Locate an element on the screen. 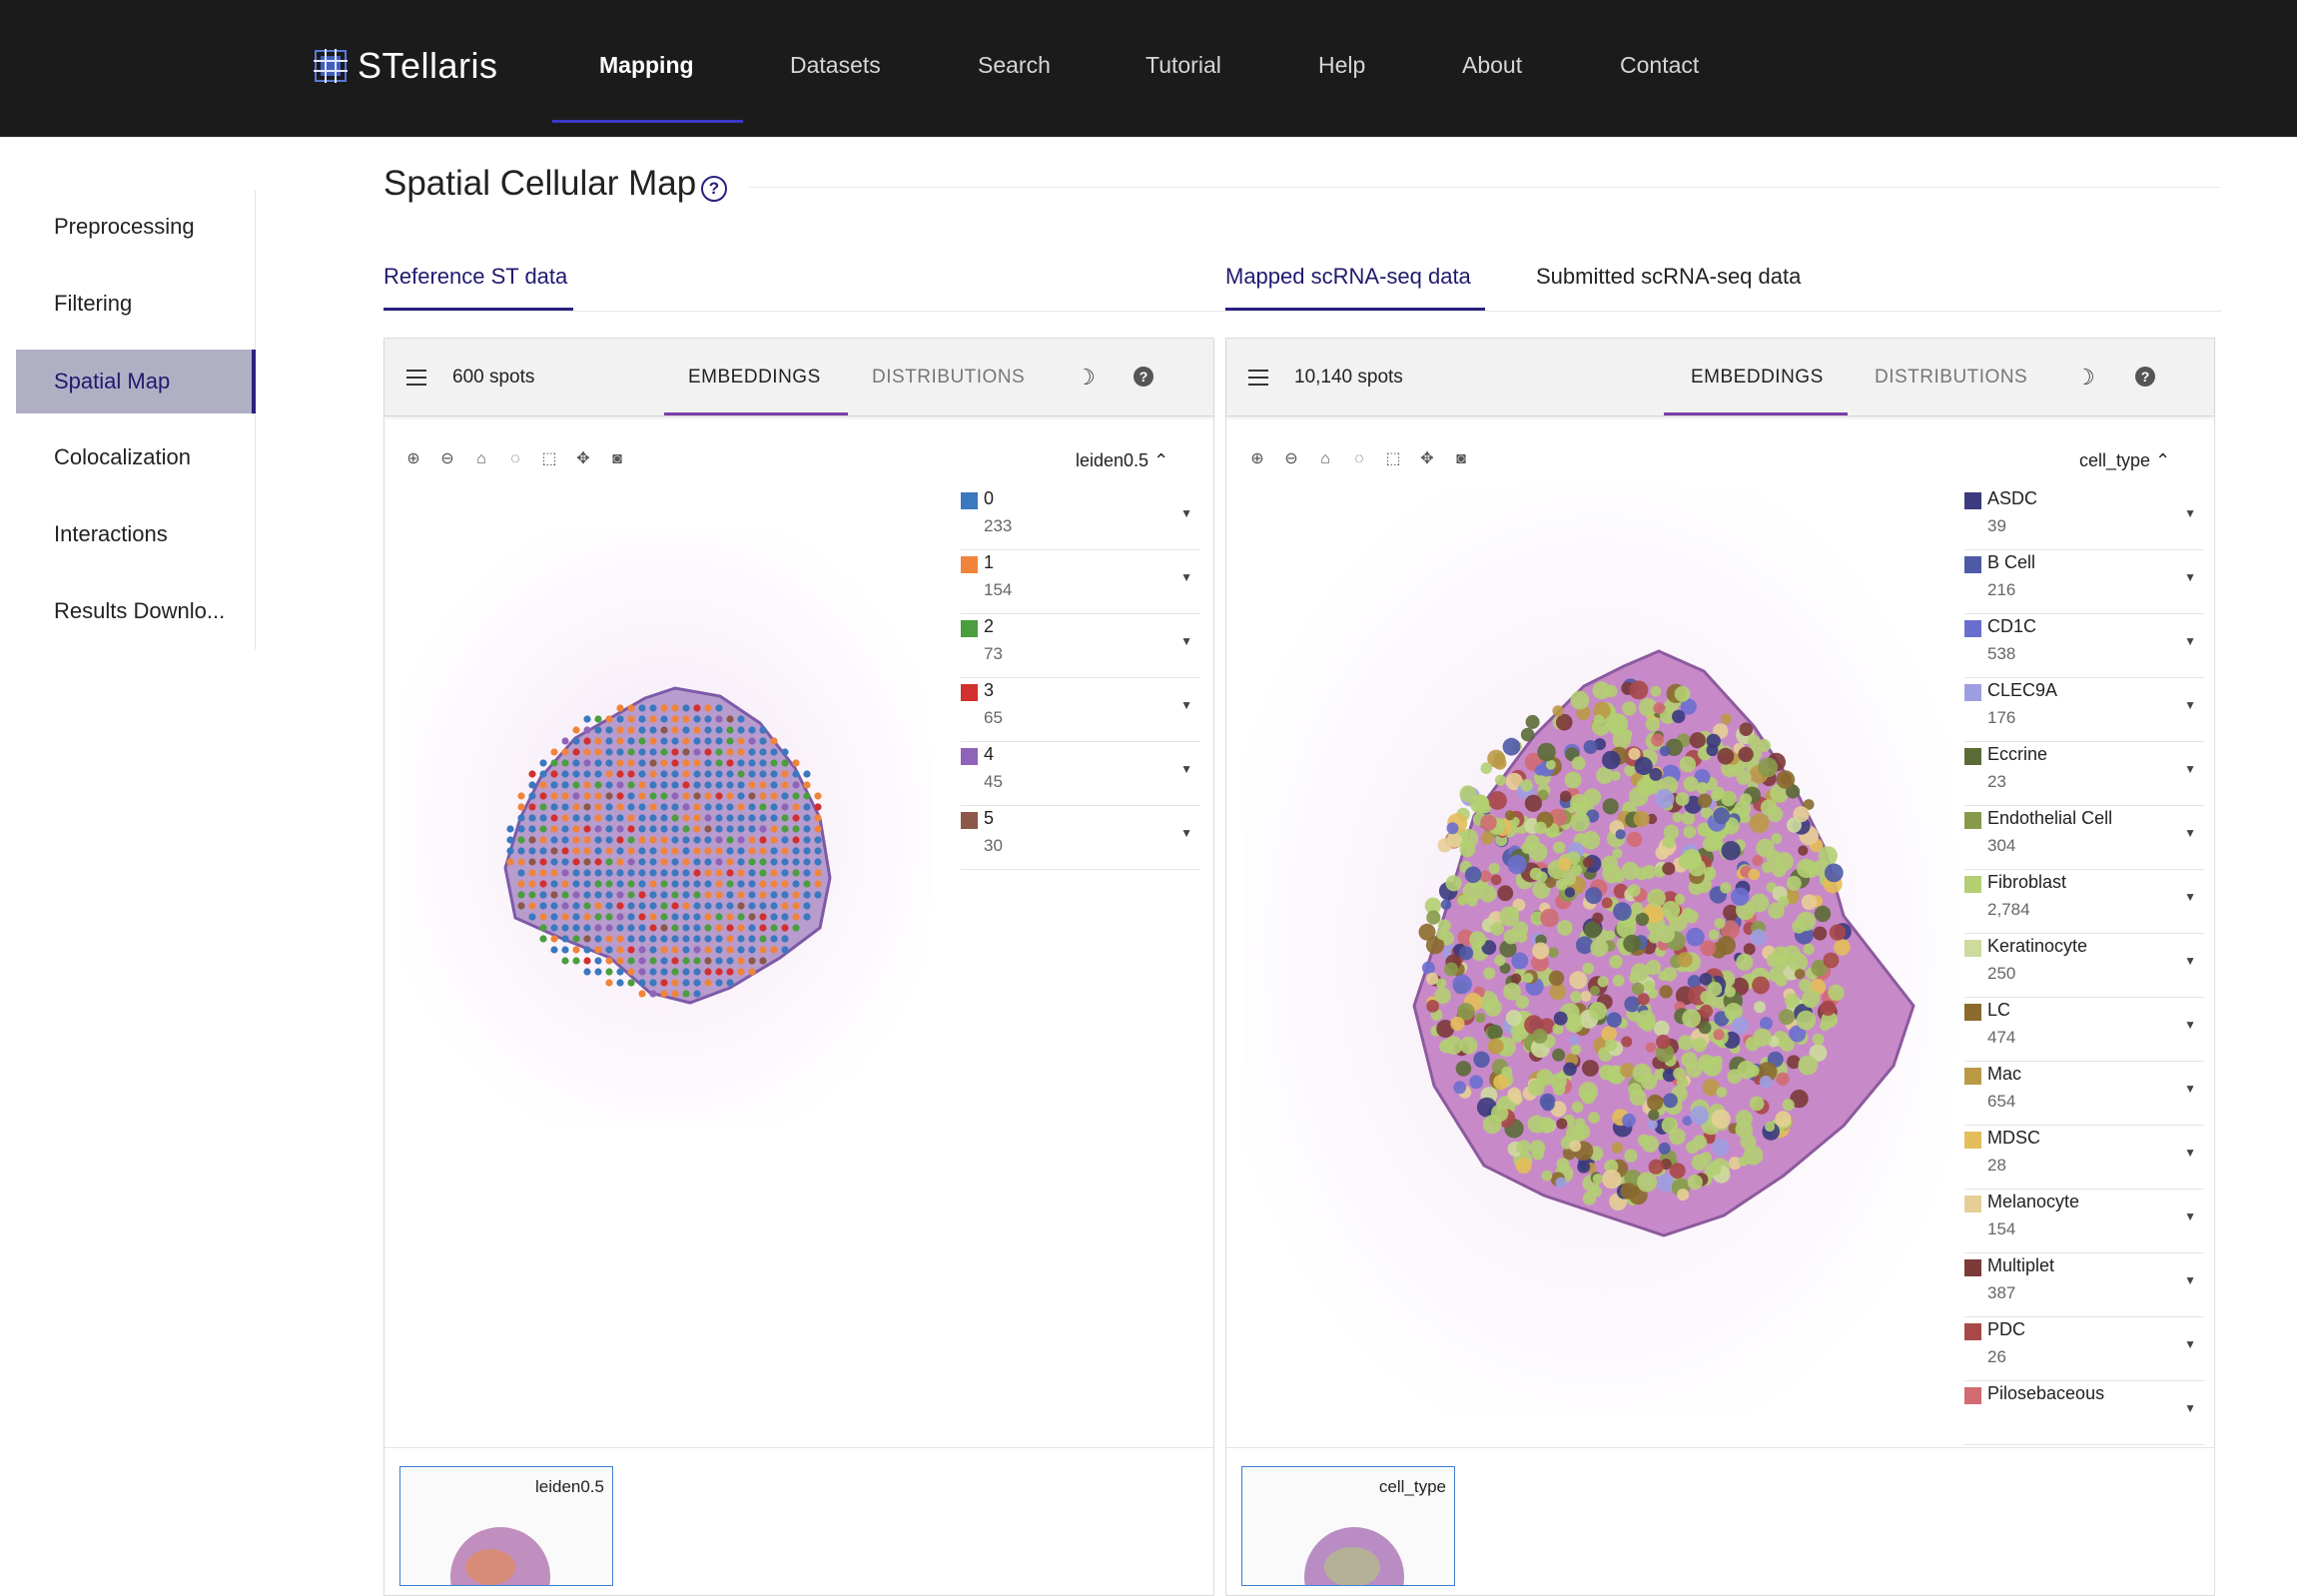  legend-item: ASDC 39 ▼ is located at coordinates (2084, 518).